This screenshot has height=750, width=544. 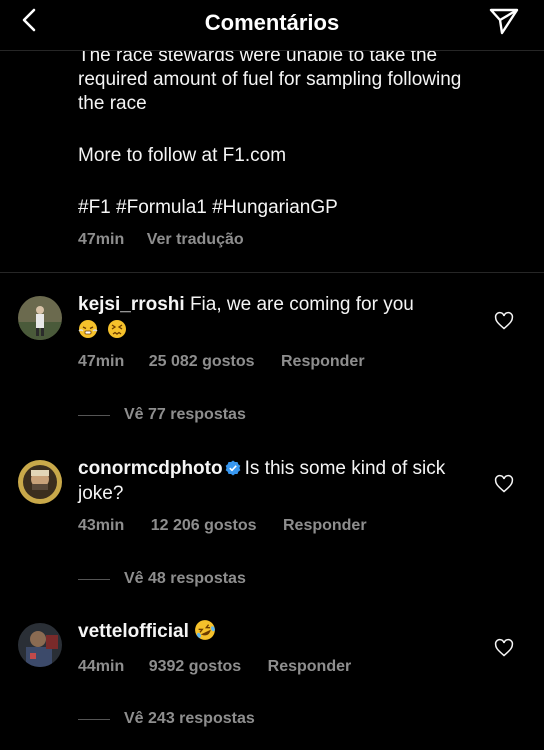 I want to click on comment-text: kejsi_rroshi Fia, we are coming for you, so click(x=268, y=317).